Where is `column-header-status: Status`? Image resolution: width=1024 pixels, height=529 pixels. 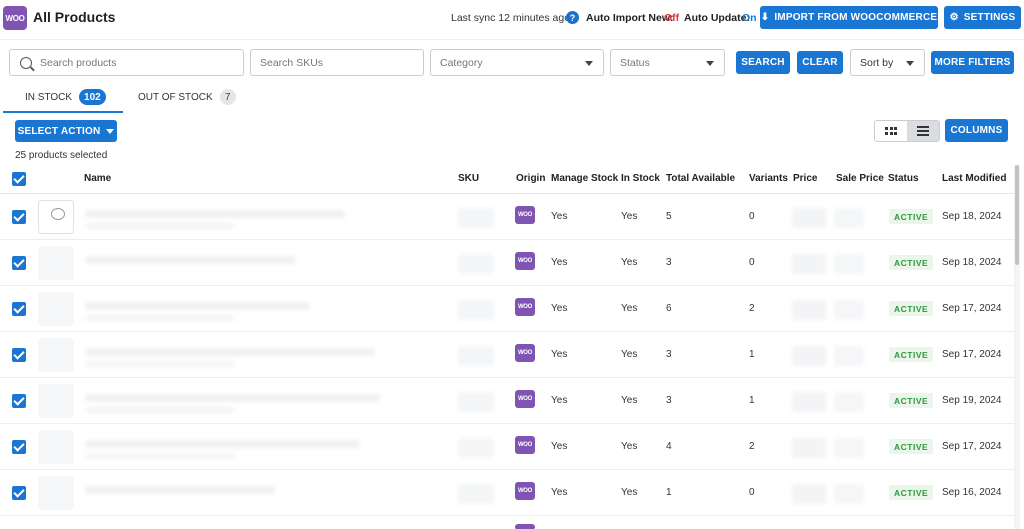
column-header-status: Status is located at coordinates (903, 178).